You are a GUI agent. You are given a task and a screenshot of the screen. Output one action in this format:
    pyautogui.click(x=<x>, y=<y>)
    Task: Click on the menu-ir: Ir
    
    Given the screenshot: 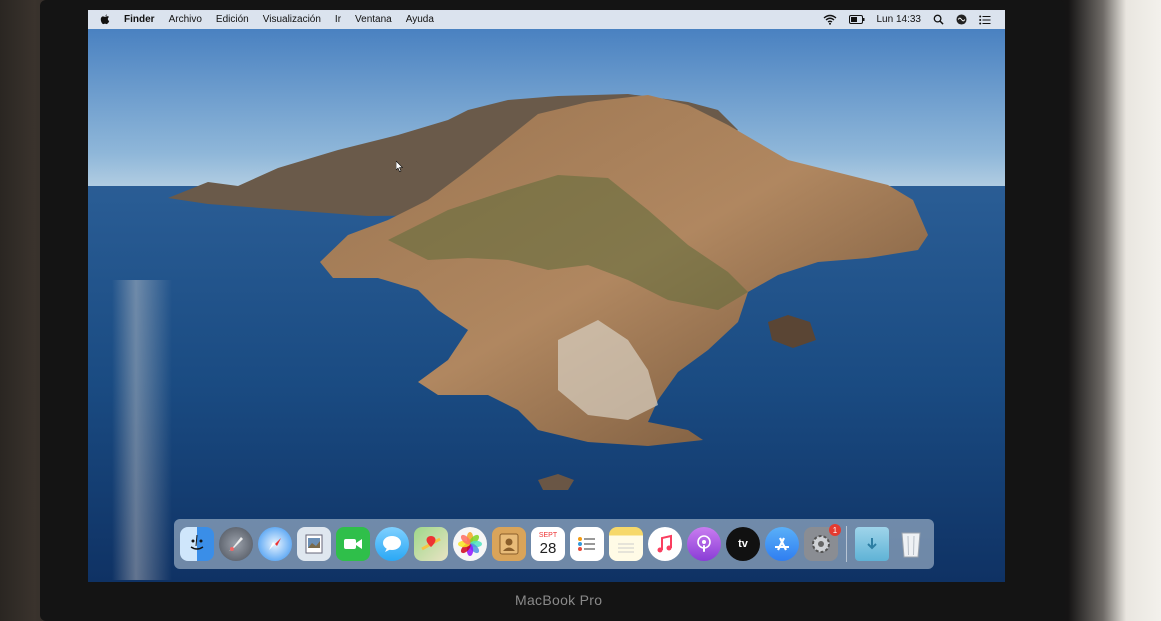 What is the action you would take?
    pyautogui.click(x=338, y=19)
    